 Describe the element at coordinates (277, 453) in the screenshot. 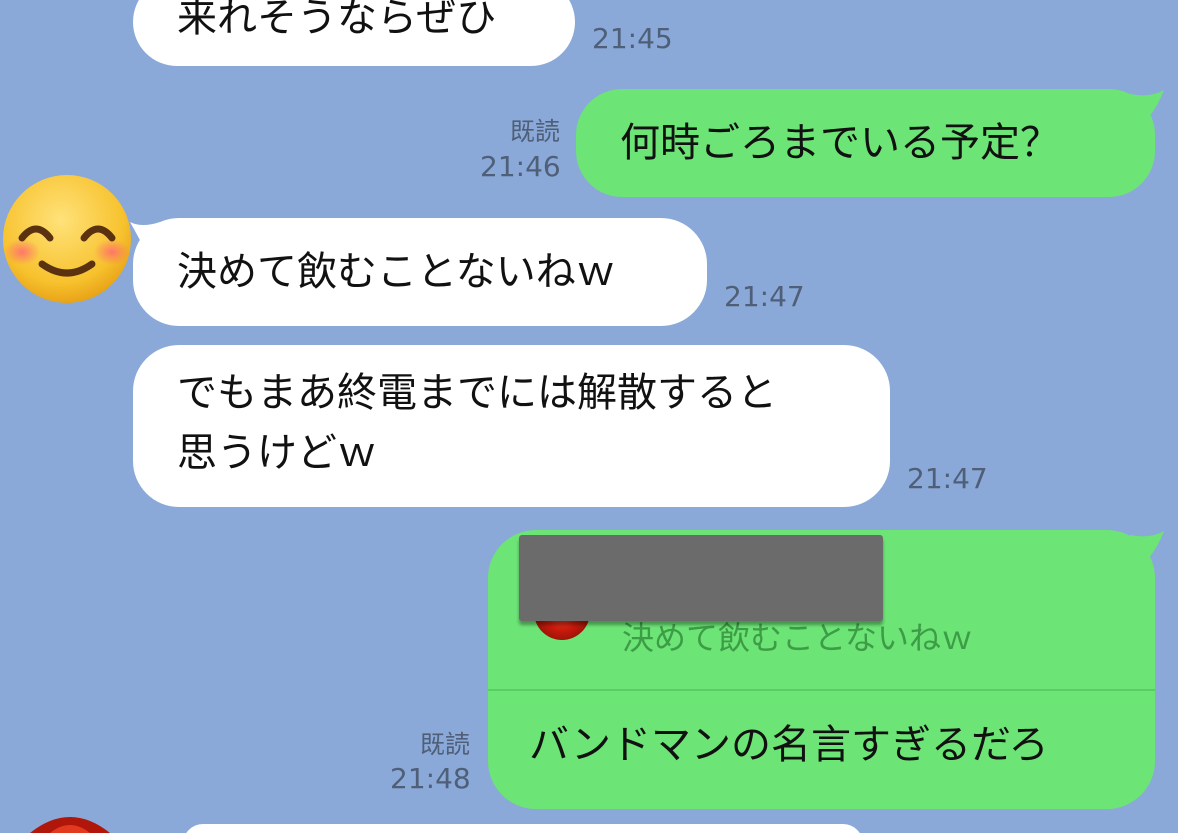

I see `message-text-line: 思うけどｗ` at that location.